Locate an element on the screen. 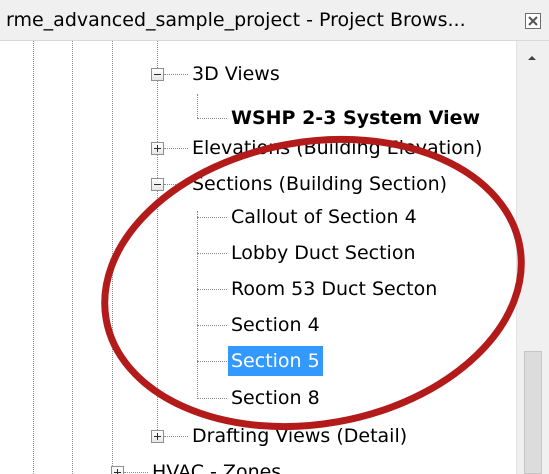 Image resolution: width=549 pixels, height=474 pixels. expand-elevations-toggle is located at coordinates (157, 148).